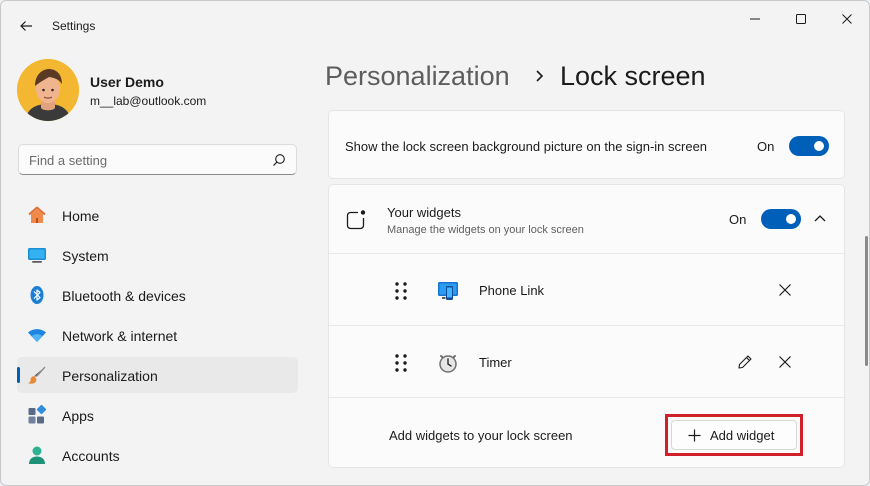 The image size is (870, 486). What do you see at coordinates (356, 219) in the screenshot?
I see `widgets-icon` at bounding box center [356, 219].